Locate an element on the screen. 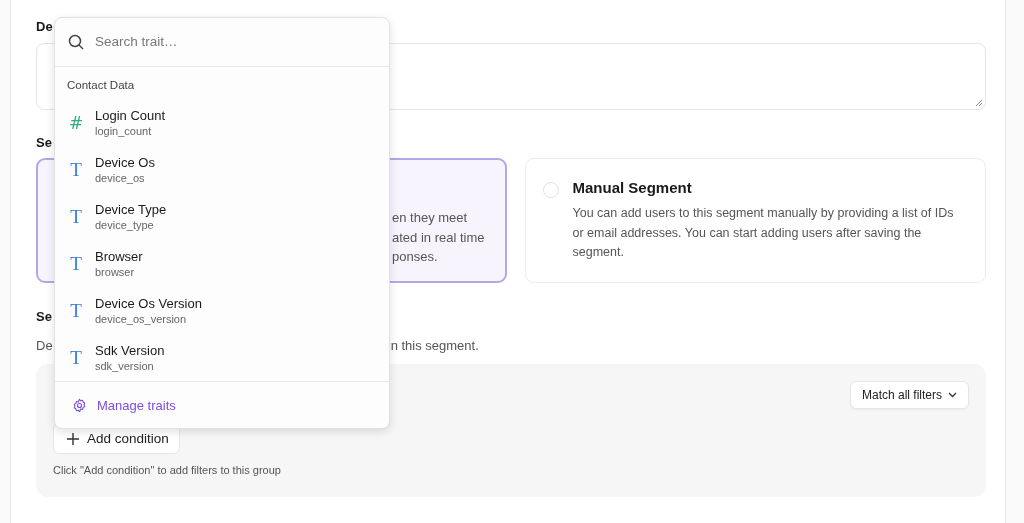 This screenshot has height=523, width=1024. segment-option-card: Manual Segment You can add users to this segment manually by providing a list of IDs or email addresses. You can start adding users after saving the segment. is located at coordinates (755, 220).